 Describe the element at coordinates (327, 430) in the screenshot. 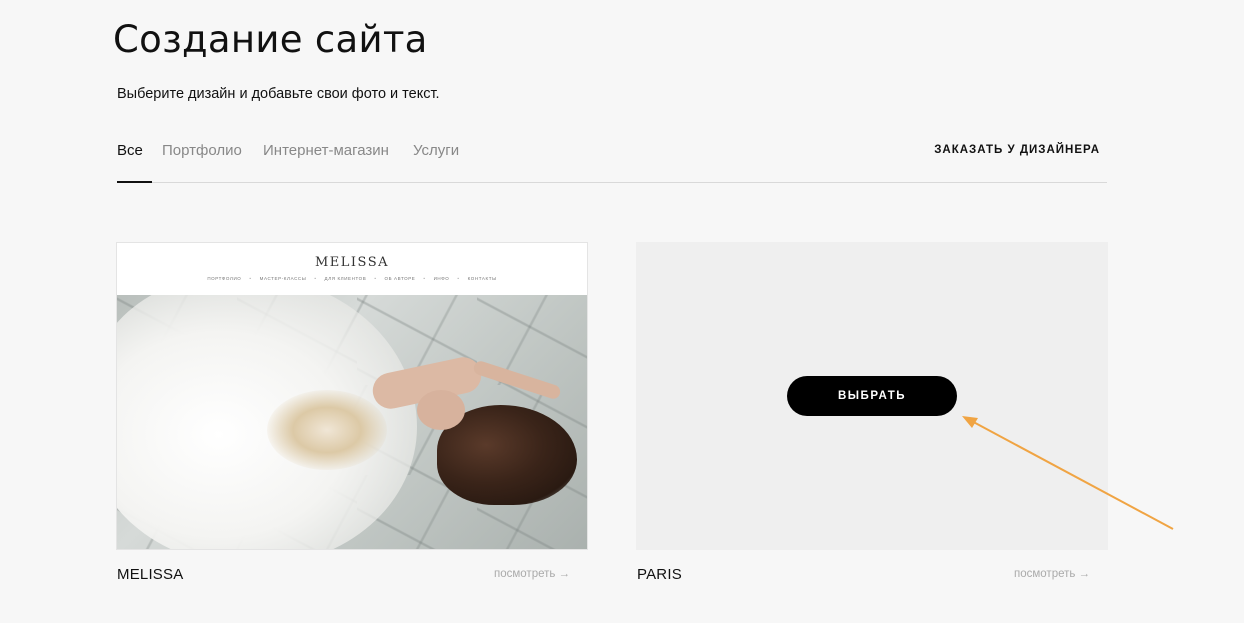

I see `bodice-shape` at that location.